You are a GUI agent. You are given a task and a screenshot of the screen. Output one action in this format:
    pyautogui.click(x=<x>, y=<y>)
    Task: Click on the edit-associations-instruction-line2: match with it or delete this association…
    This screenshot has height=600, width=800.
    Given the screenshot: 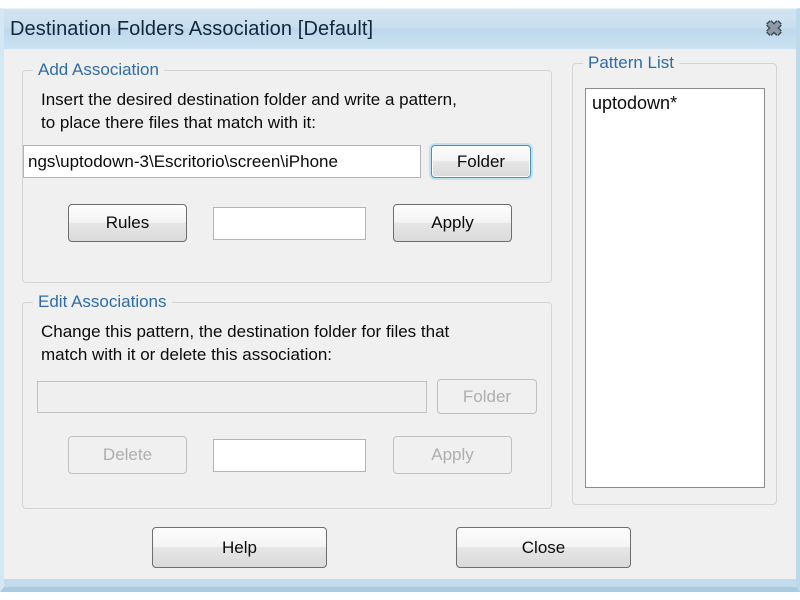 What is the action you would take?
    pyautogui.click(x=187, y=354)
    